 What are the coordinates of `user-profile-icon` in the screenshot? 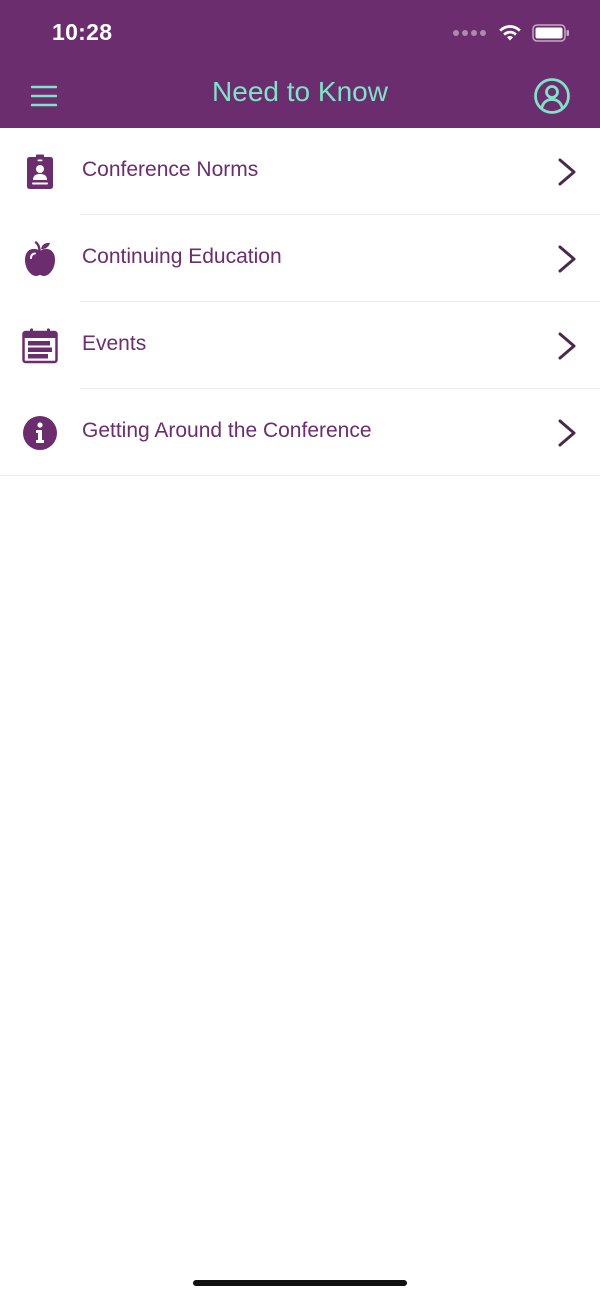 It's located at (552, 96).